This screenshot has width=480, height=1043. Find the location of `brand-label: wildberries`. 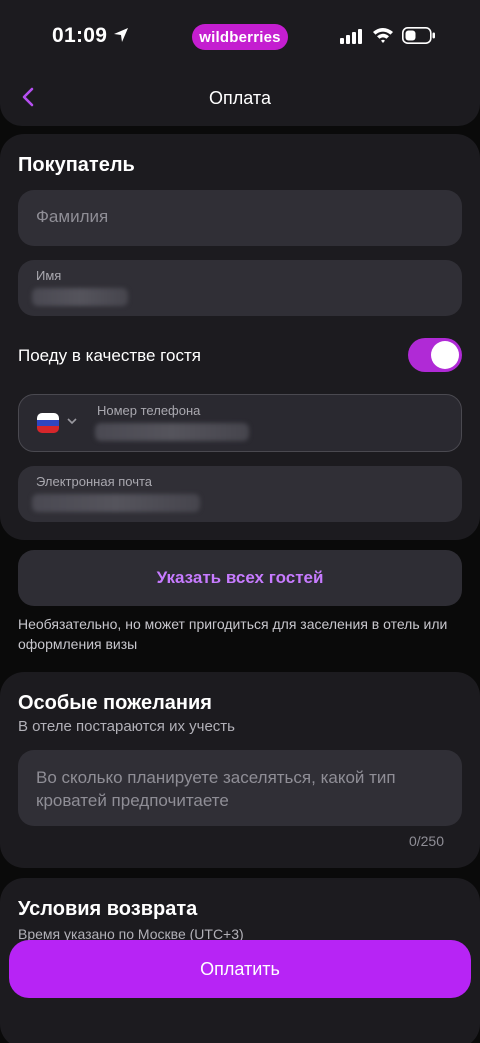

brand-label: wildberries is located at coordinates (240, 37).